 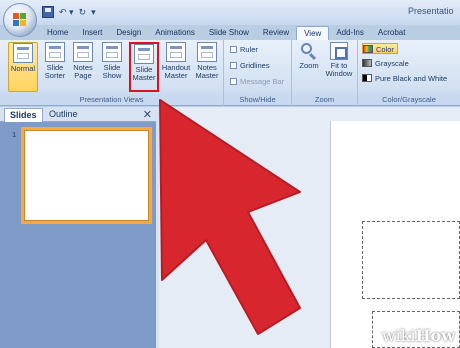 I want to click on quick-access-toolbar: ↶ ▾ ↻ ▾, so click(x=69, y=12).